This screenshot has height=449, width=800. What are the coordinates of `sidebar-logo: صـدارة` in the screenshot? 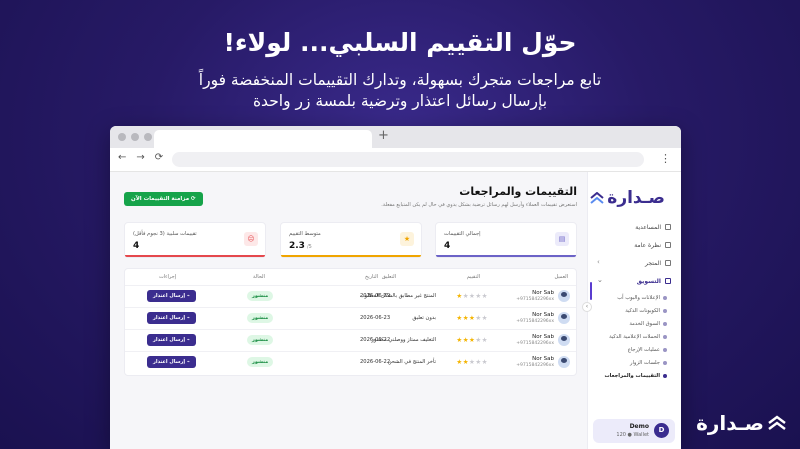 It's located at (627, 198).